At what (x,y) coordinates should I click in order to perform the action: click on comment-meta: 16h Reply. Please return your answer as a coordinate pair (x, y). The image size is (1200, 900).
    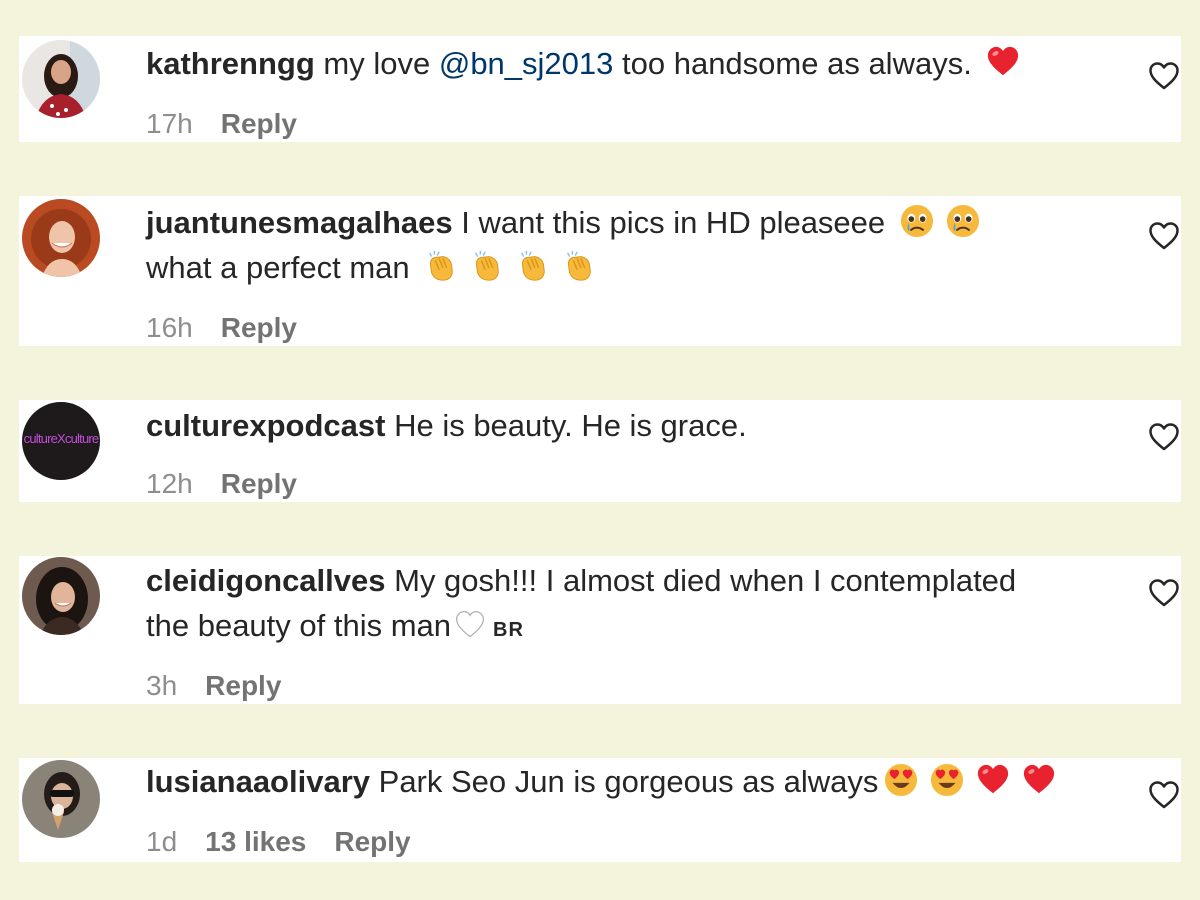
    Looking at the image, I should click on (235, 328).